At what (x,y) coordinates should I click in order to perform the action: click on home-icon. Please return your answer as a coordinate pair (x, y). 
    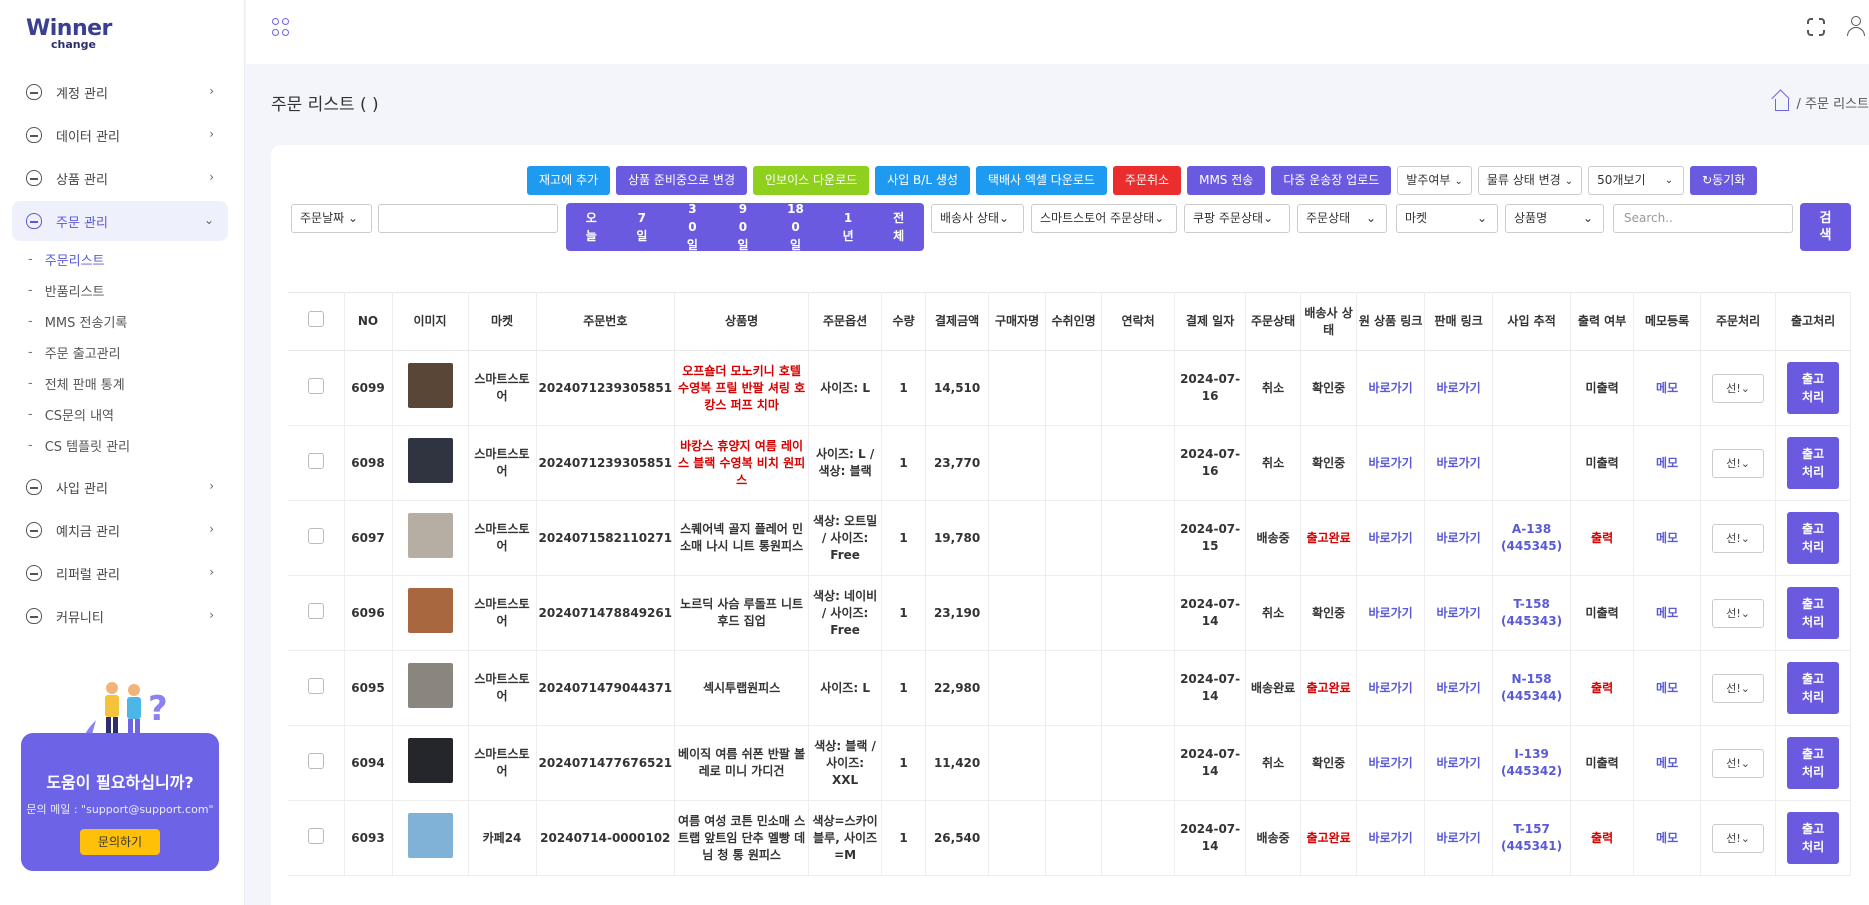
    Looking at the image, I should click on (1781, 104).